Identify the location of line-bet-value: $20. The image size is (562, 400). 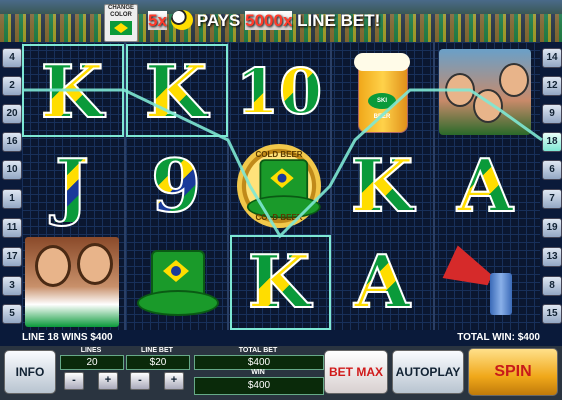
(158, 362).